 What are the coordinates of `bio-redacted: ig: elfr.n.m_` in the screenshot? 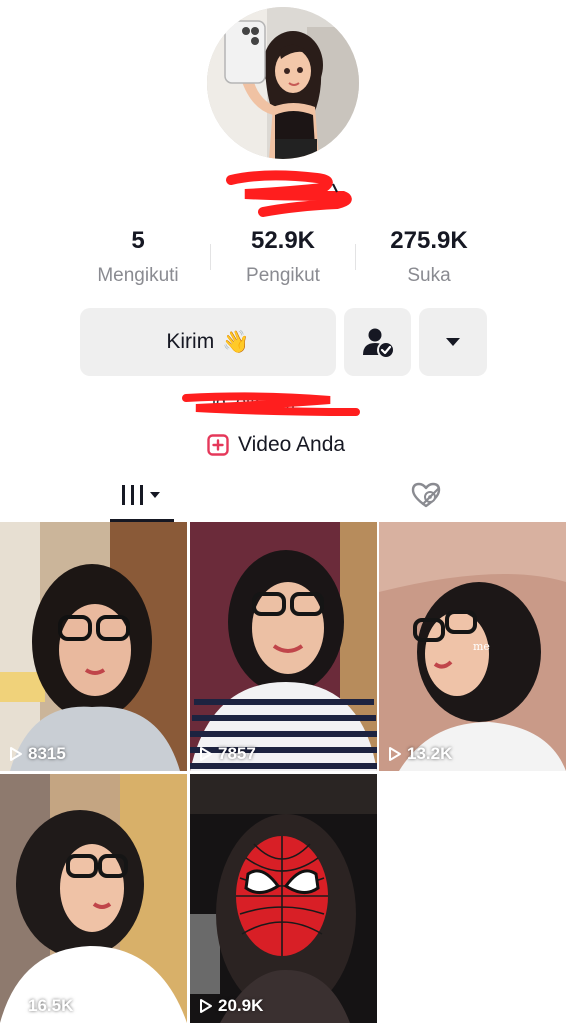 It's located at (271, 404).